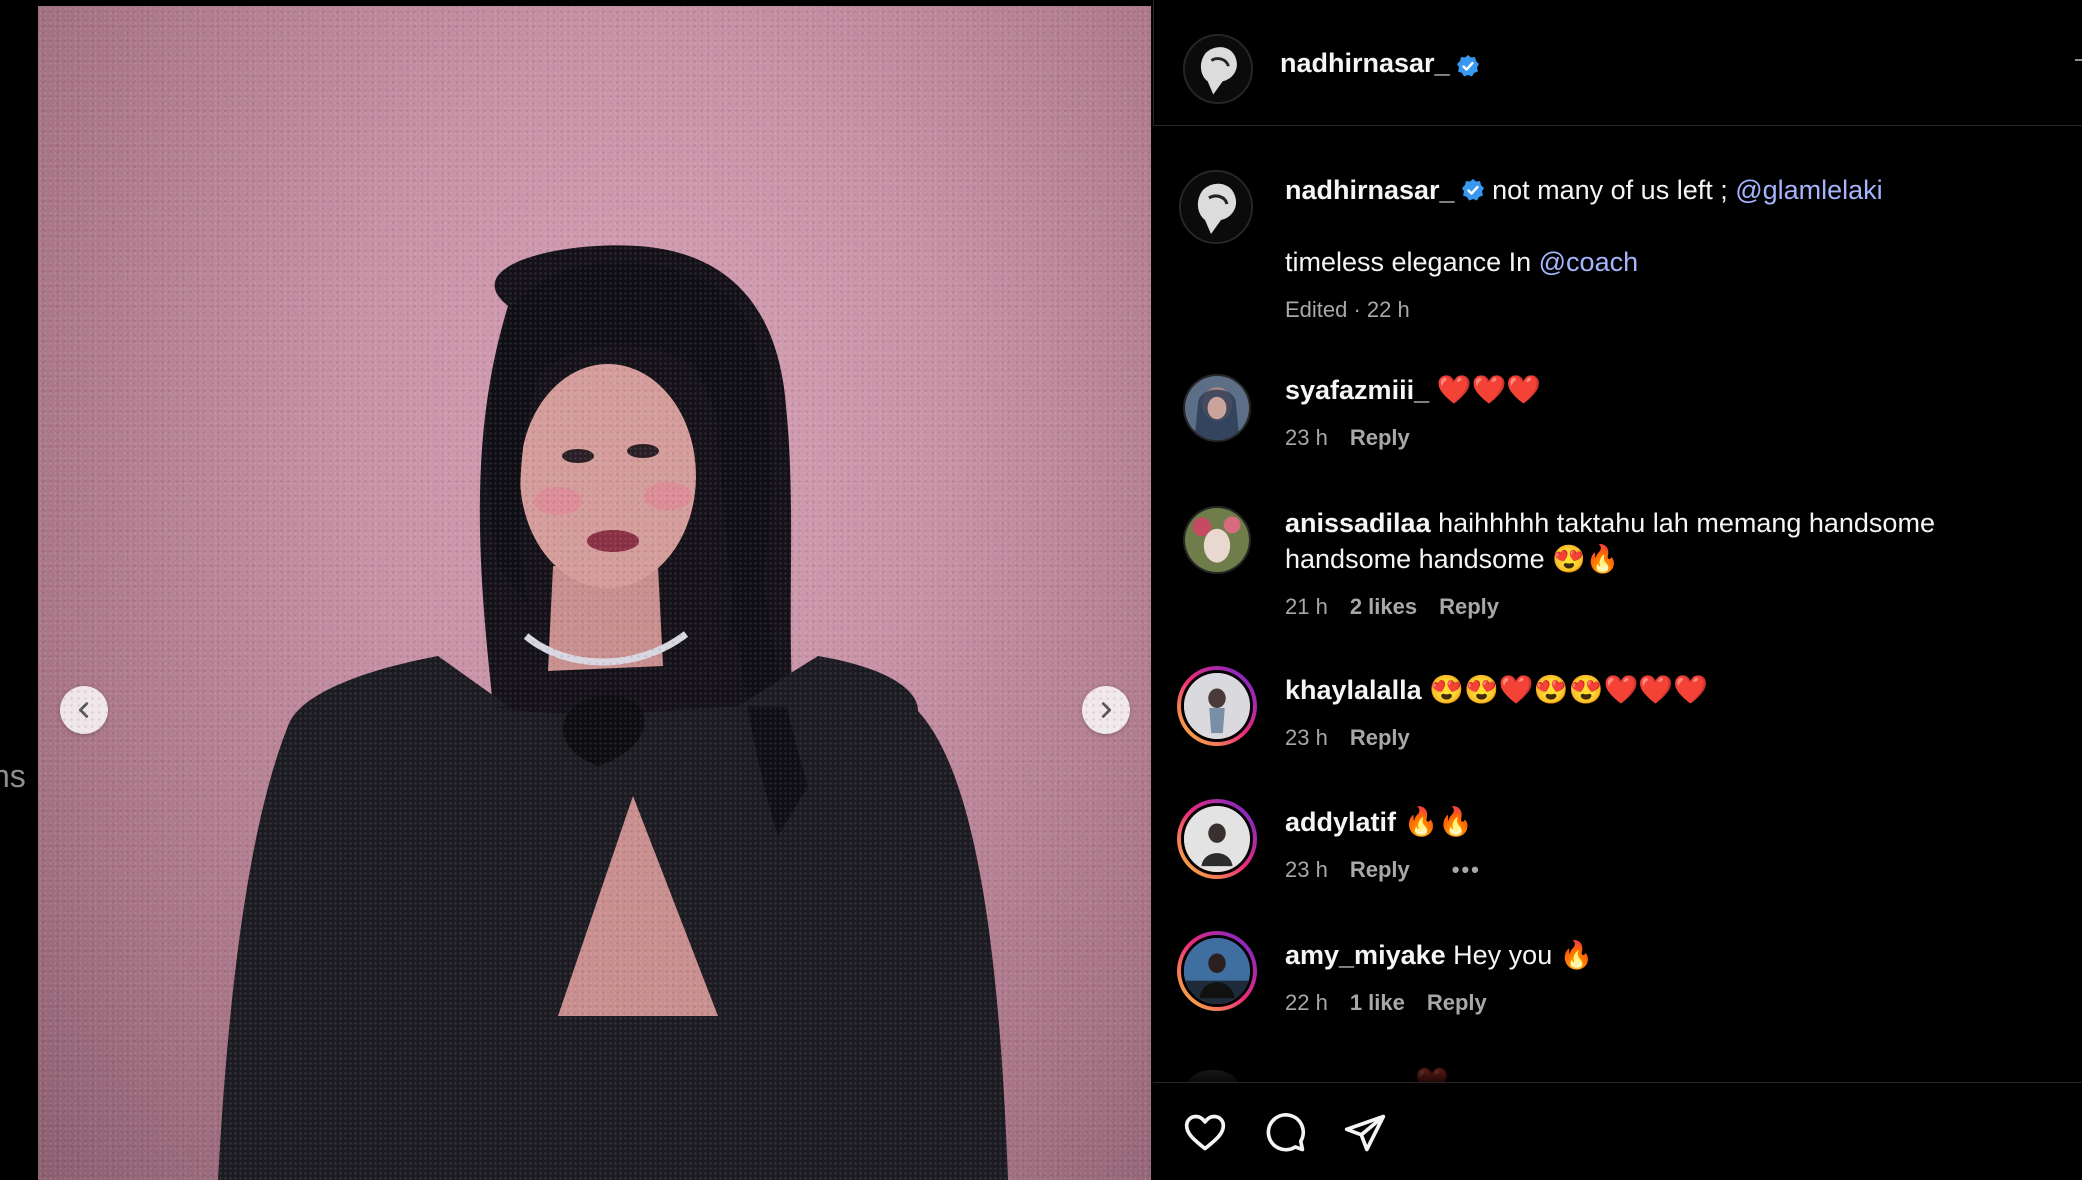 This screenshot has width=2082, height=1180. Describe the element at coordinates (1365, 63) in the screenshot. I see `author-username: nadhirnasar_` at that location.